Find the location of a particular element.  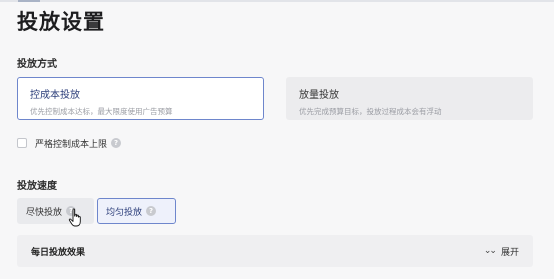

strict-cost-cap-row: 严格控制成本上限 ? is located at coordinates (69, 143).